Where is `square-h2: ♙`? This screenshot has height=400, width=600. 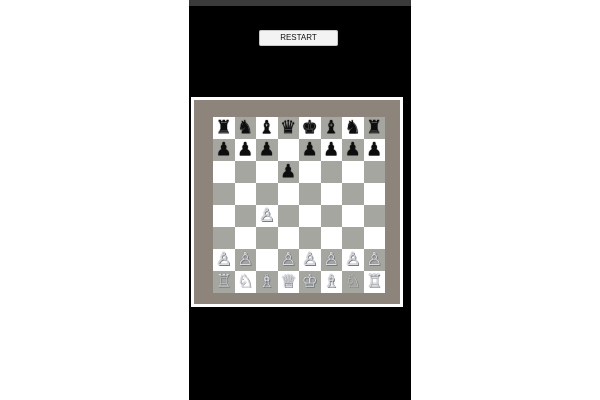 square-h2: ♙ is located at coordinates (374, 260).